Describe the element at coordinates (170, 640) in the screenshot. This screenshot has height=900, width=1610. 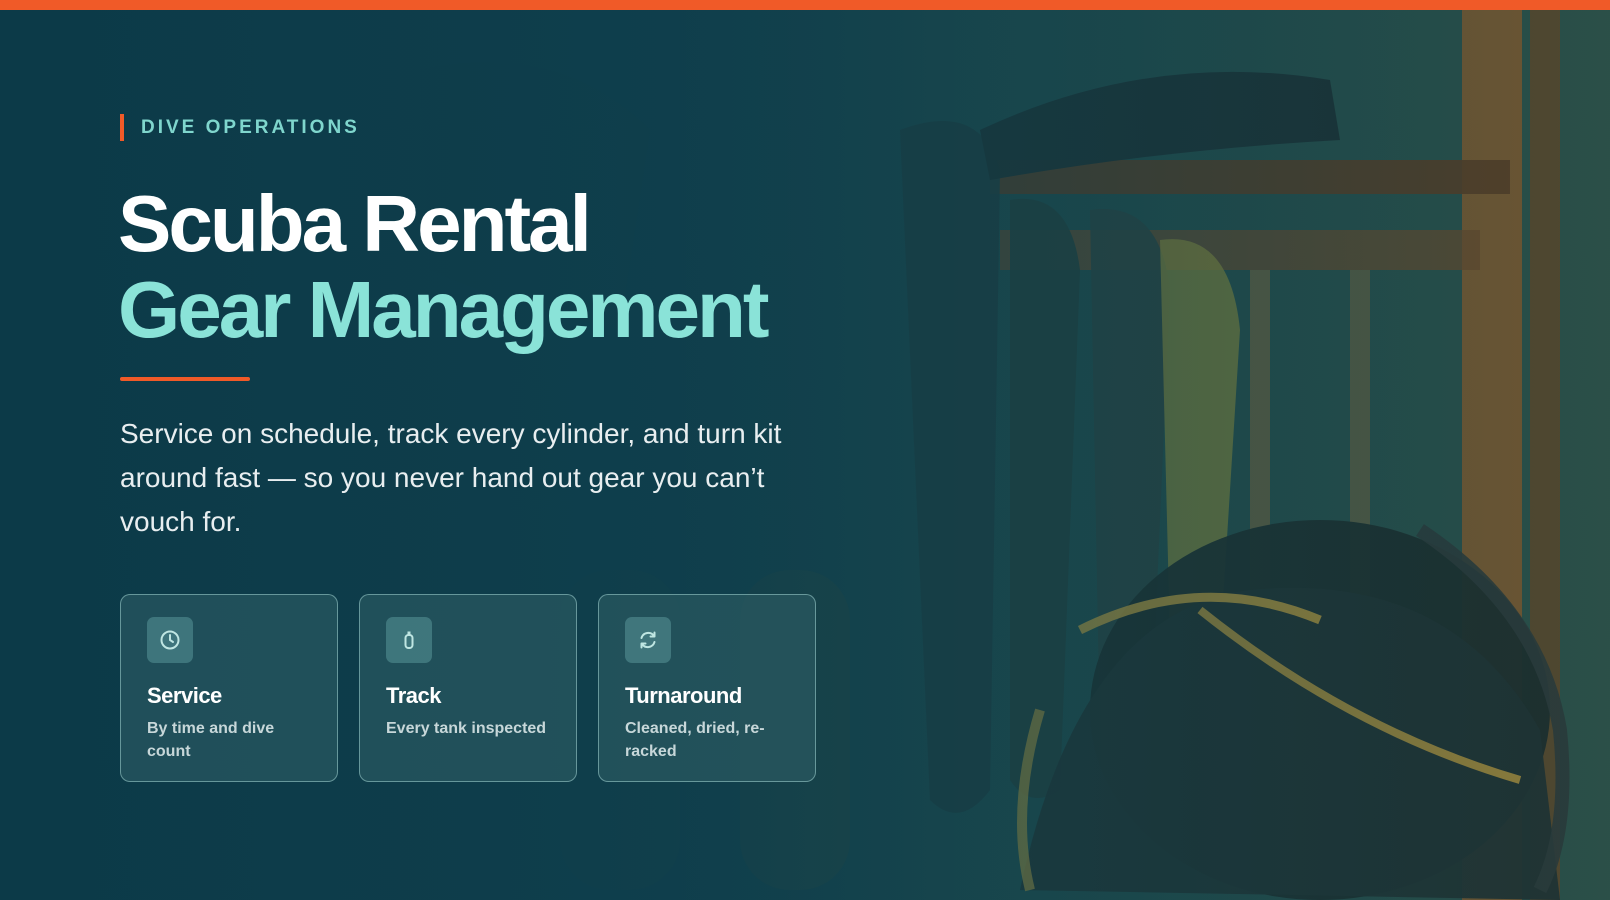
I see `clock-icon` at that location.